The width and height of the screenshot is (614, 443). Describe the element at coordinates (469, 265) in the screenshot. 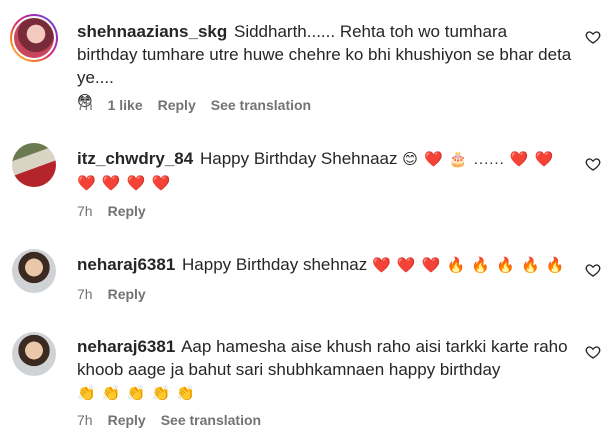

I see `comment-emoji: ❤️ ❤️ ❤️ 🔥 🔥 🔥 🔥 🔥` at that location.